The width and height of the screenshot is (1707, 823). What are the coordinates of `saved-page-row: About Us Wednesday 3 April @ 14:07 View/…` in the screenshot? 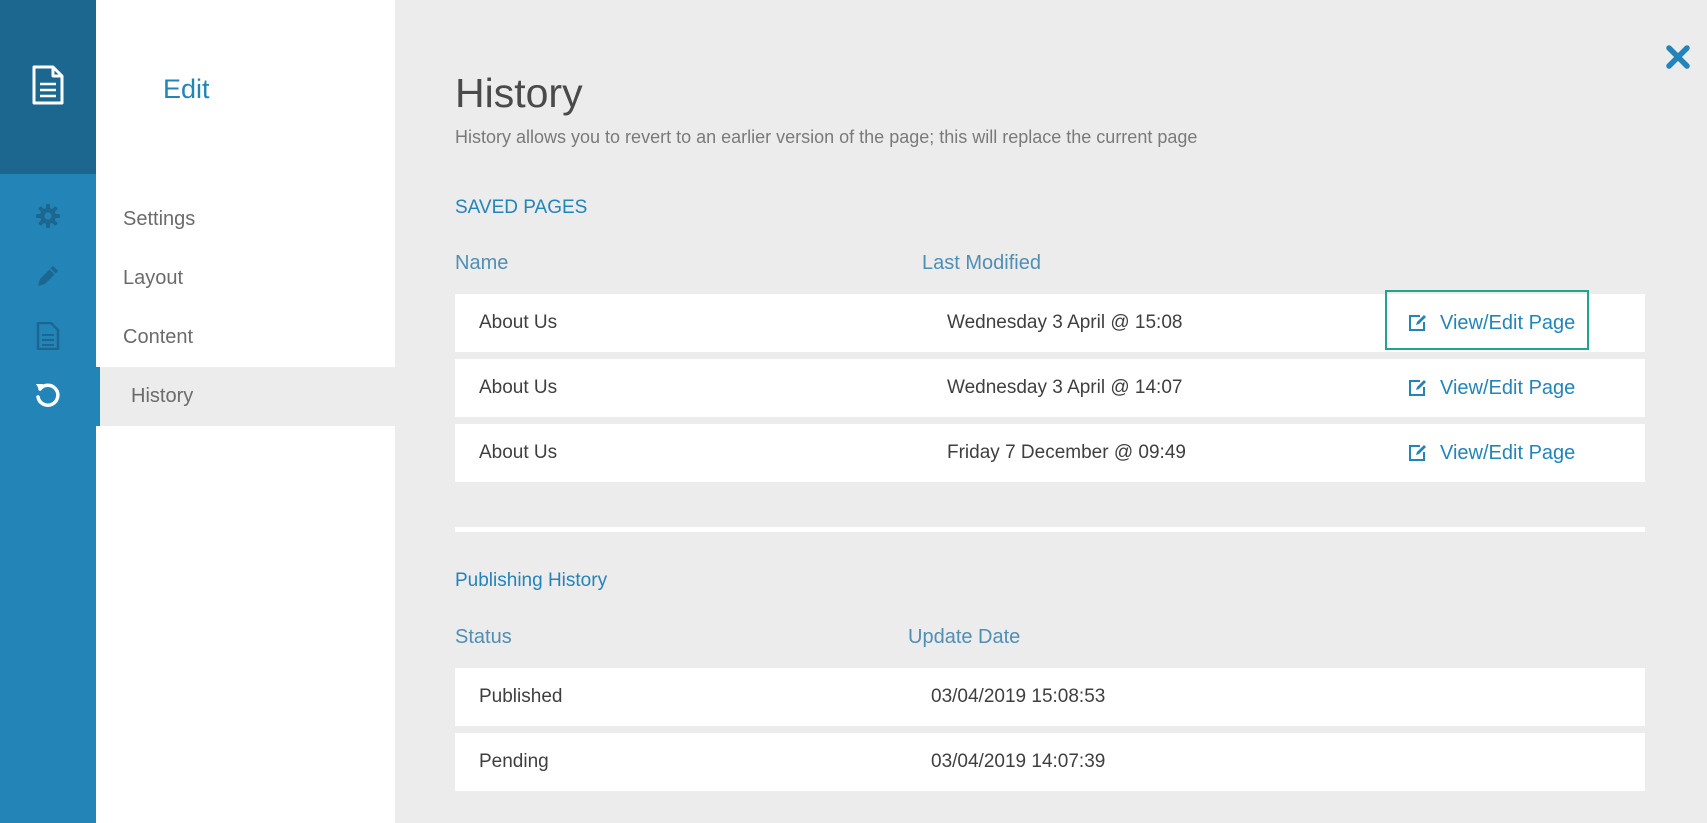 It's located at (1050, 388).